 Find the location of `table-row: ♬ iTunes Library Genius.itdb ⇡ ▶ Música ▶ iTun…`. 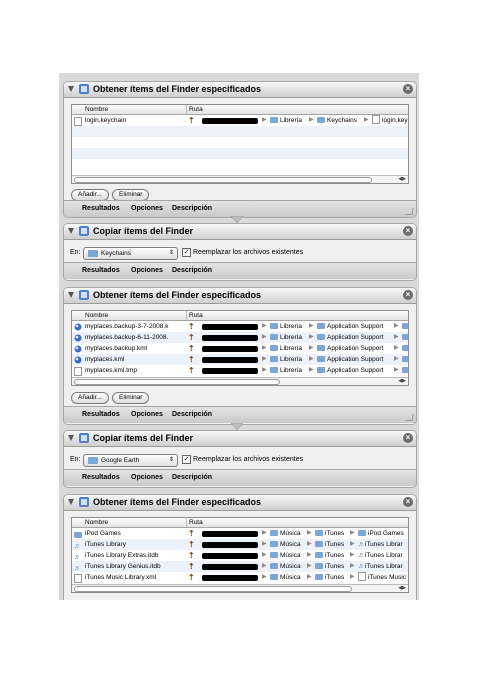

table-row: ♬ iTunes Library Genius.itdb ⇡ ▶ Música ▶ iTun… is located at coordinates (240, 566).